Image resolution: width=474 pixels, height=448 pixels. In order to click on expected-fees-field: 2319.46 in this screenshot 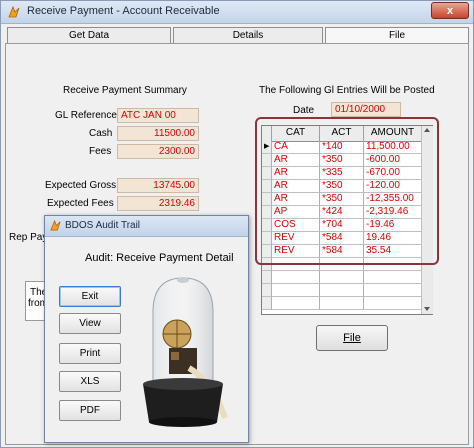, I will do `click(158, 203)`.